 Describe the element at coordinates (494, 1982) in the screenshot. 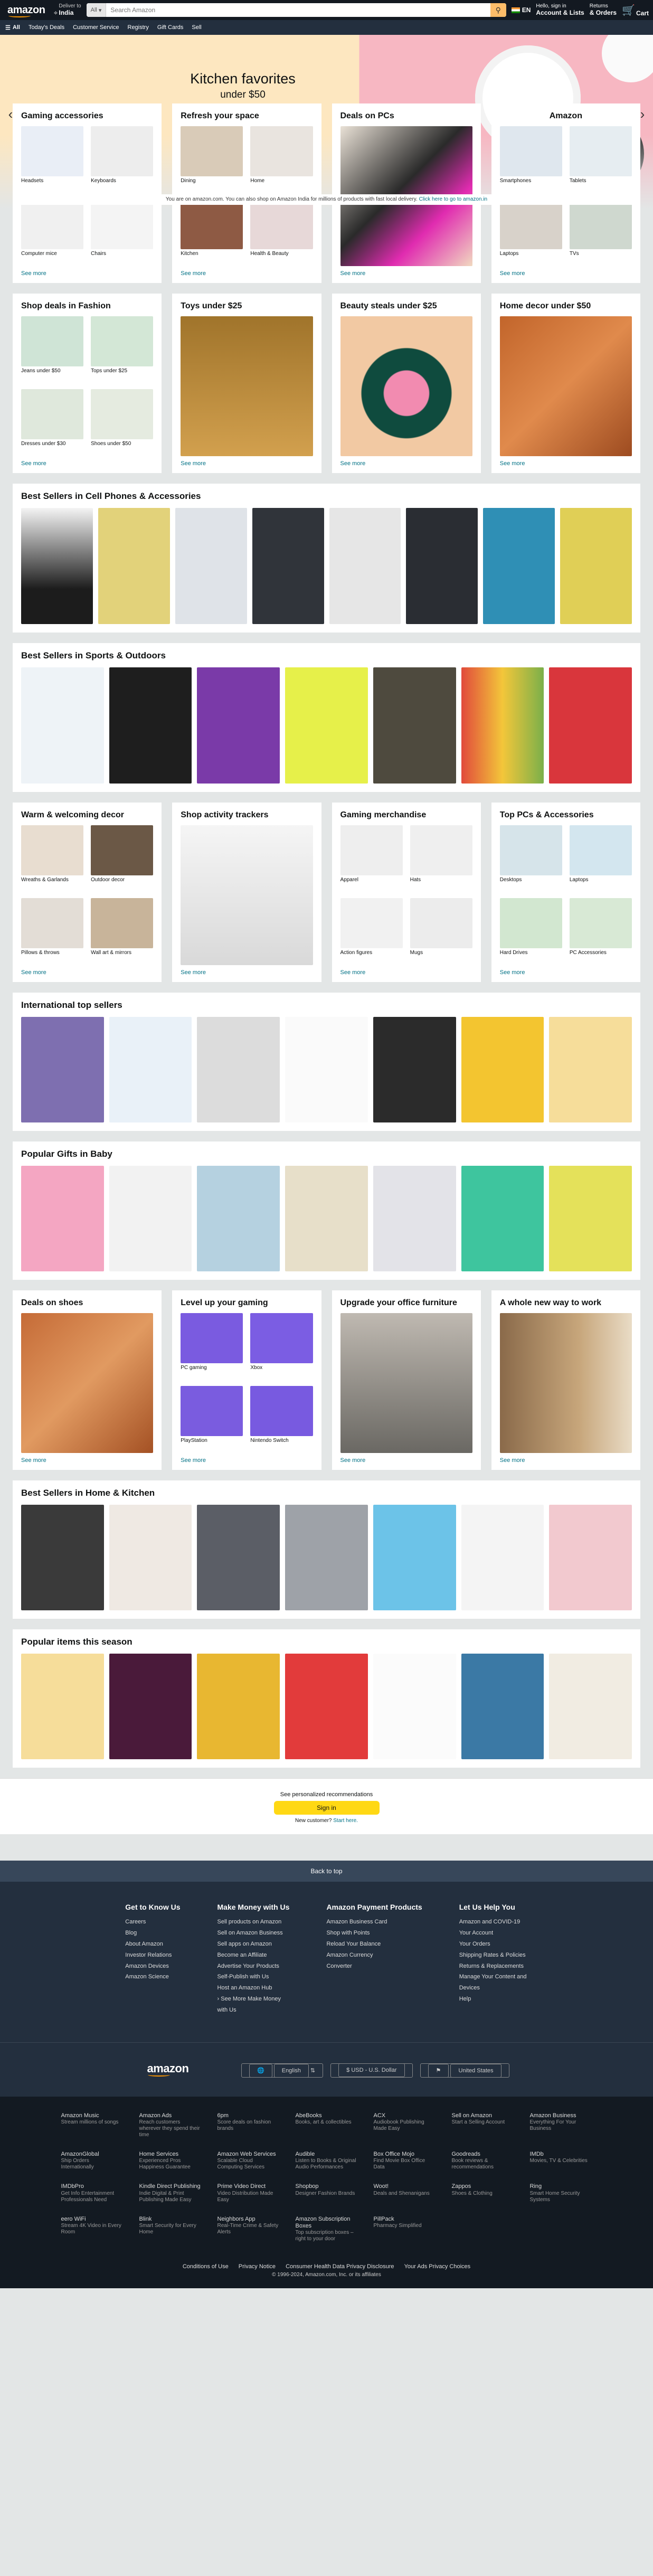

I see `footer-link: Manage Your Content and Devices` at that location.